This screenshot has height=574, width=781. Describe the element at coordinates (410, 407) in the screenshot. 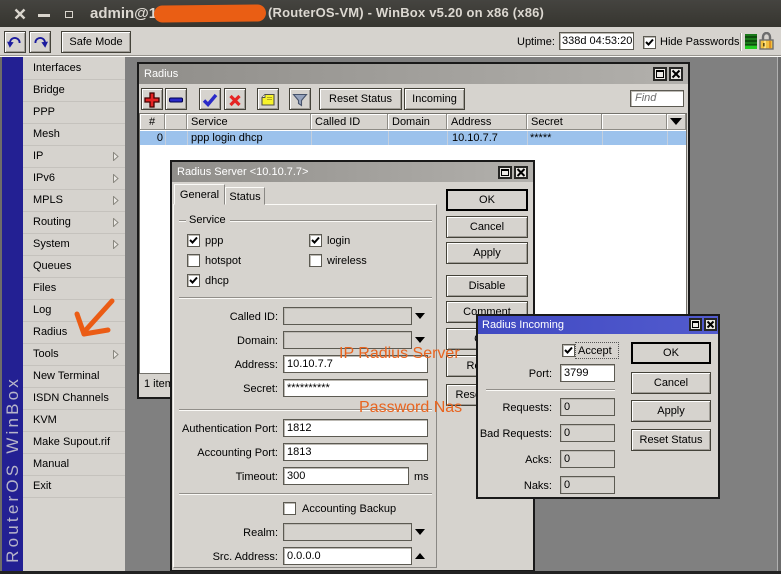

I see `svg-text: Password Nas` at that location.